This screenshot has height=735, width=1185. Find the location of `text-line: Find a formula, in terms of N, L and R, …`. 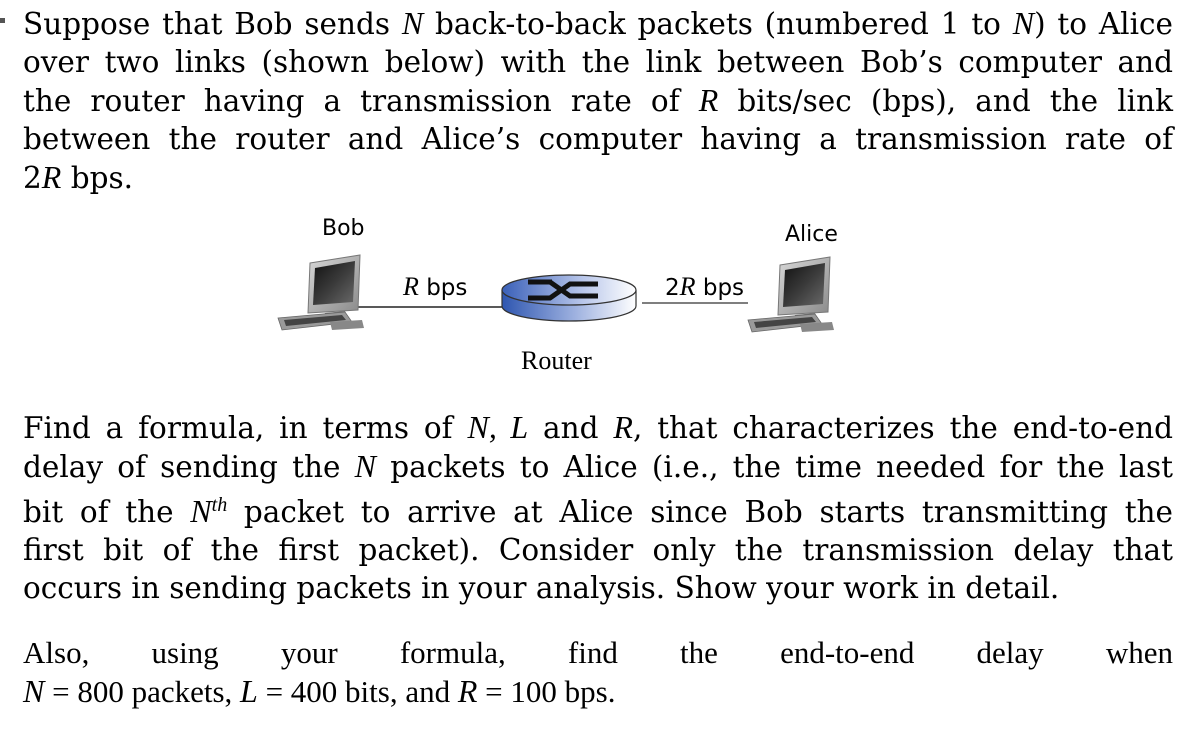

text-line: Find a formula, in terms of N, L and R, … is located at coordinates (598, 427).